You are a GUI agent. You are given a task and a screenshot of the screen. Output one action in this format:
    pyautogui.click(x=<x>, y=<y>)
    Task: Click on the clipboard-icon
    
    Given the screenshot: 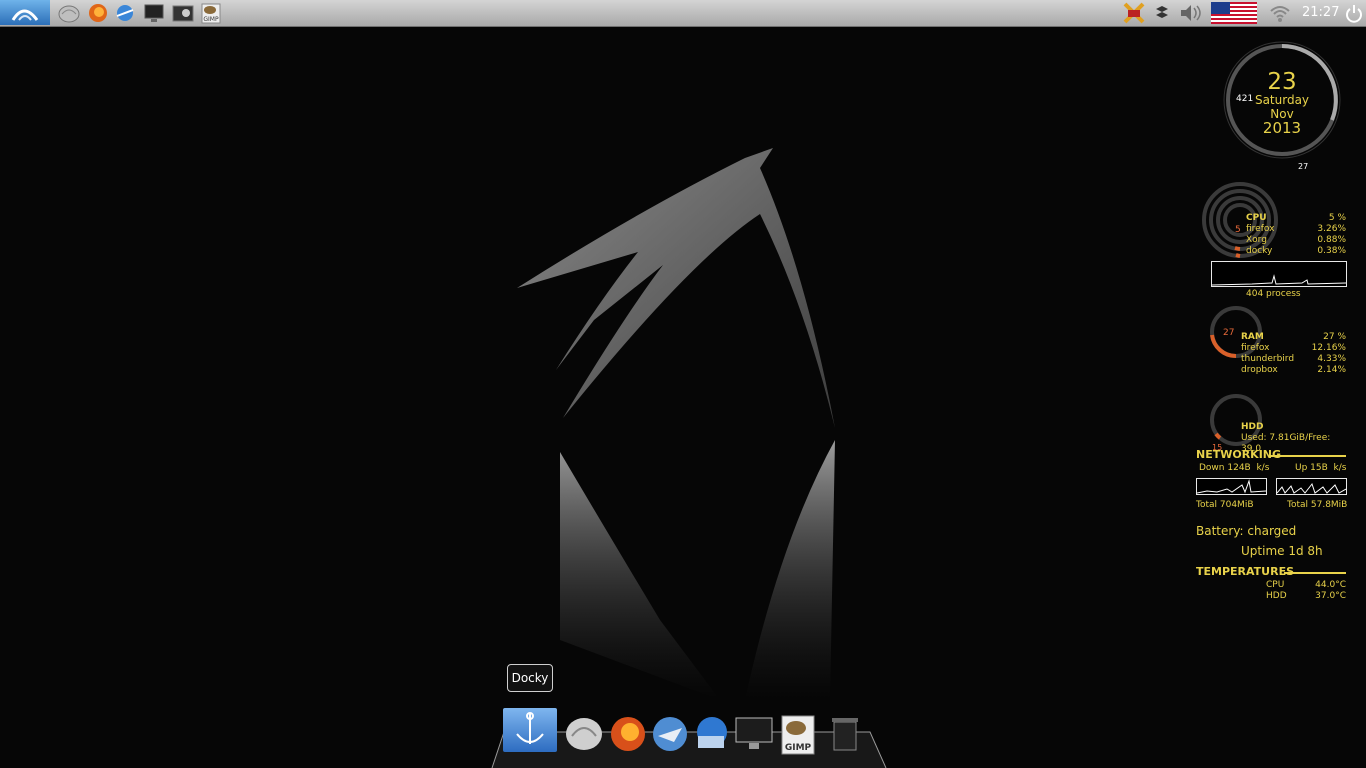 What is the action you would take?
    pyautogui.click(x=1134, y=13)
    